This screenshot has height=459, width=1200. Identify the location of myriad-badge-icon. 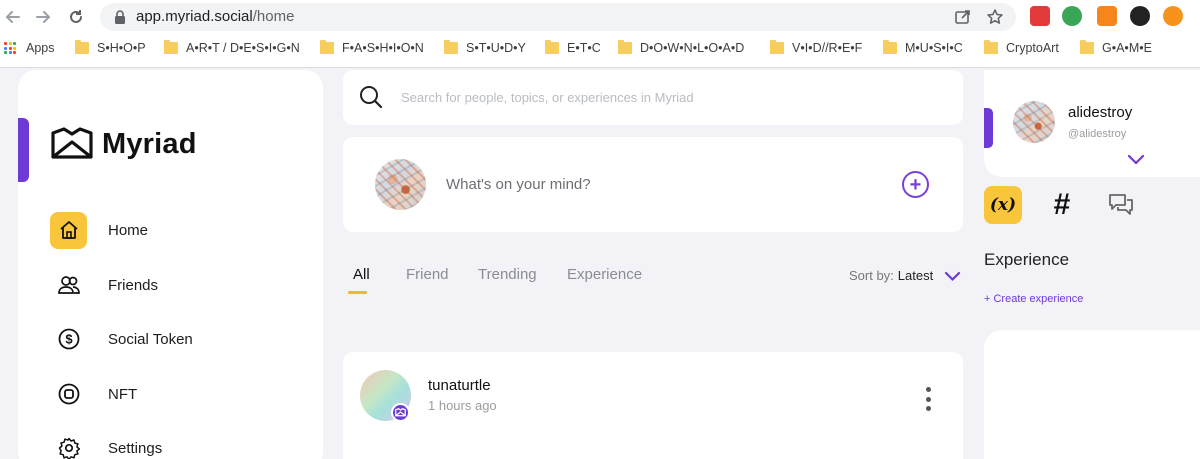
(400, 412).